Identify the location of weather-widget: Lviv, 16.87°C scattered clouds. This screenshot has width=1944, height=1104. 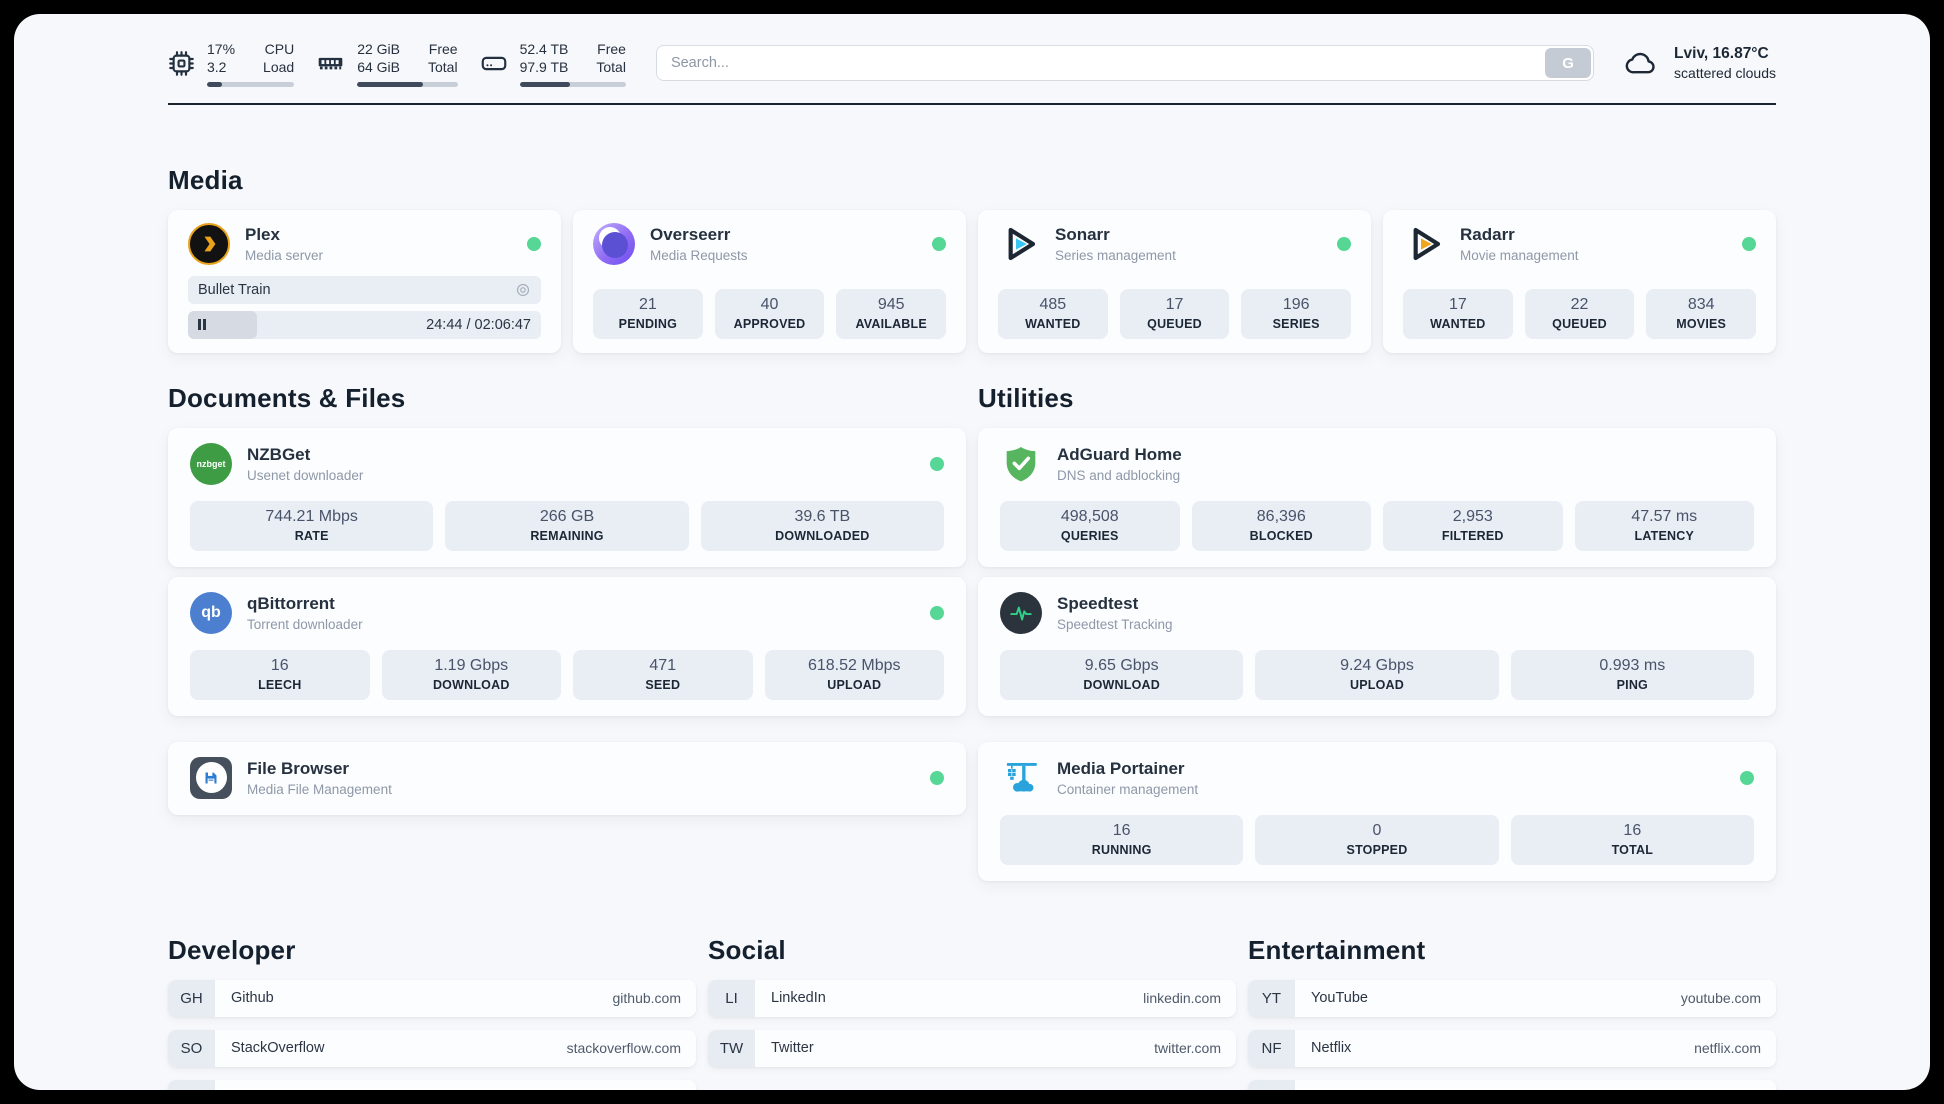
(1698, 63).